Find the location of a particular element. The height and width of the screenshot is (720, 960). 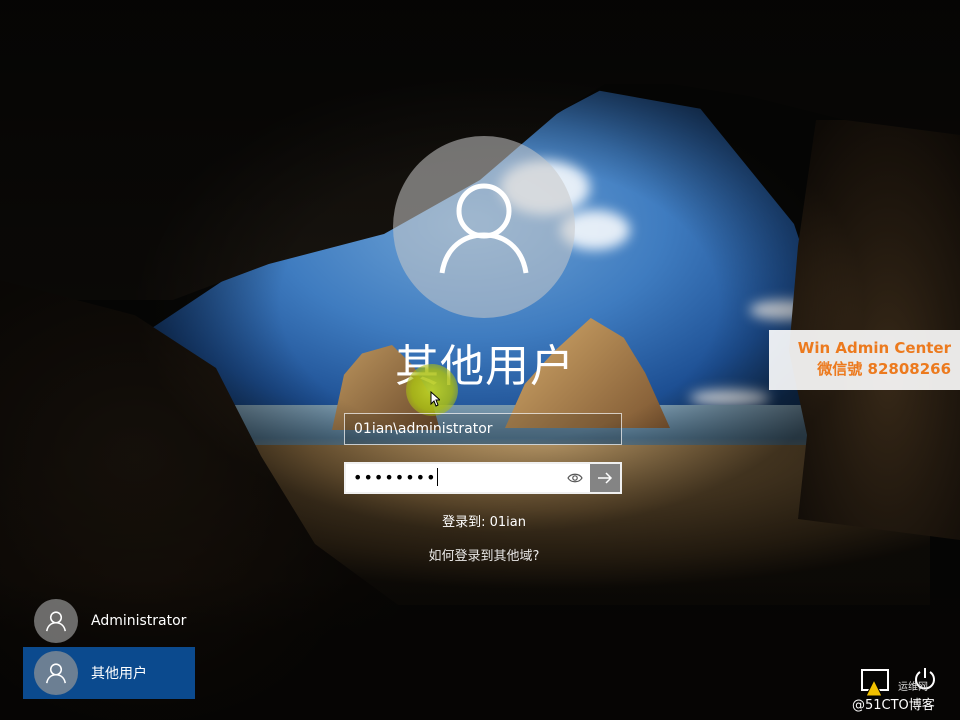

user-avatar-large is located at coordinates (484, 227).